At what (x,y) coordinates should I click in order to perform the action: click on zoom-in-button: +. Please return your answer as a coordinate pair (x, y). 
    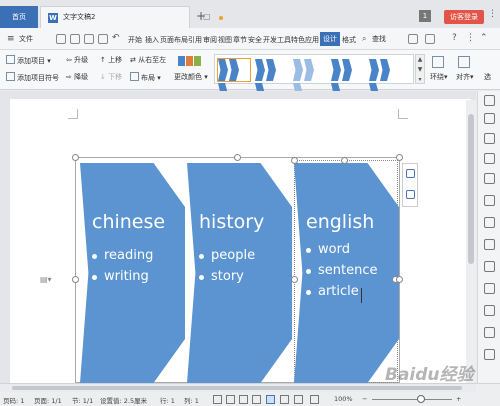
    Looking at the image, I should click on (458, 399).